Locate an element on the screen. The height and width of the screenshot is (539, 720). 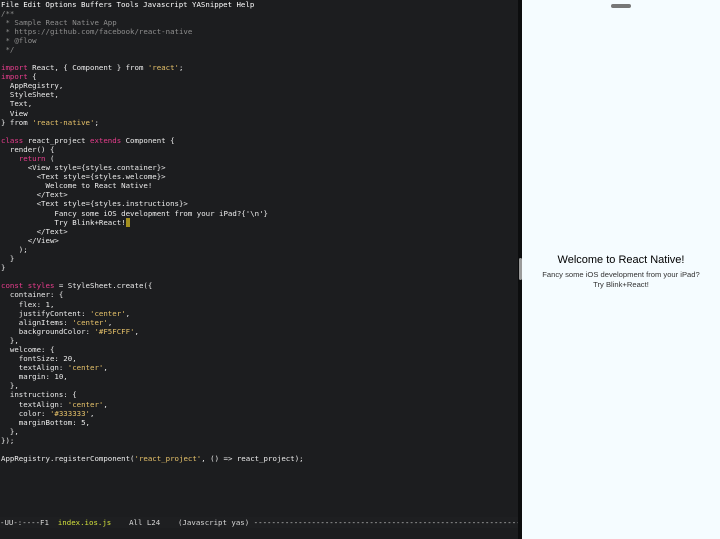
code-token: color: is located at coordinates (25, 413).